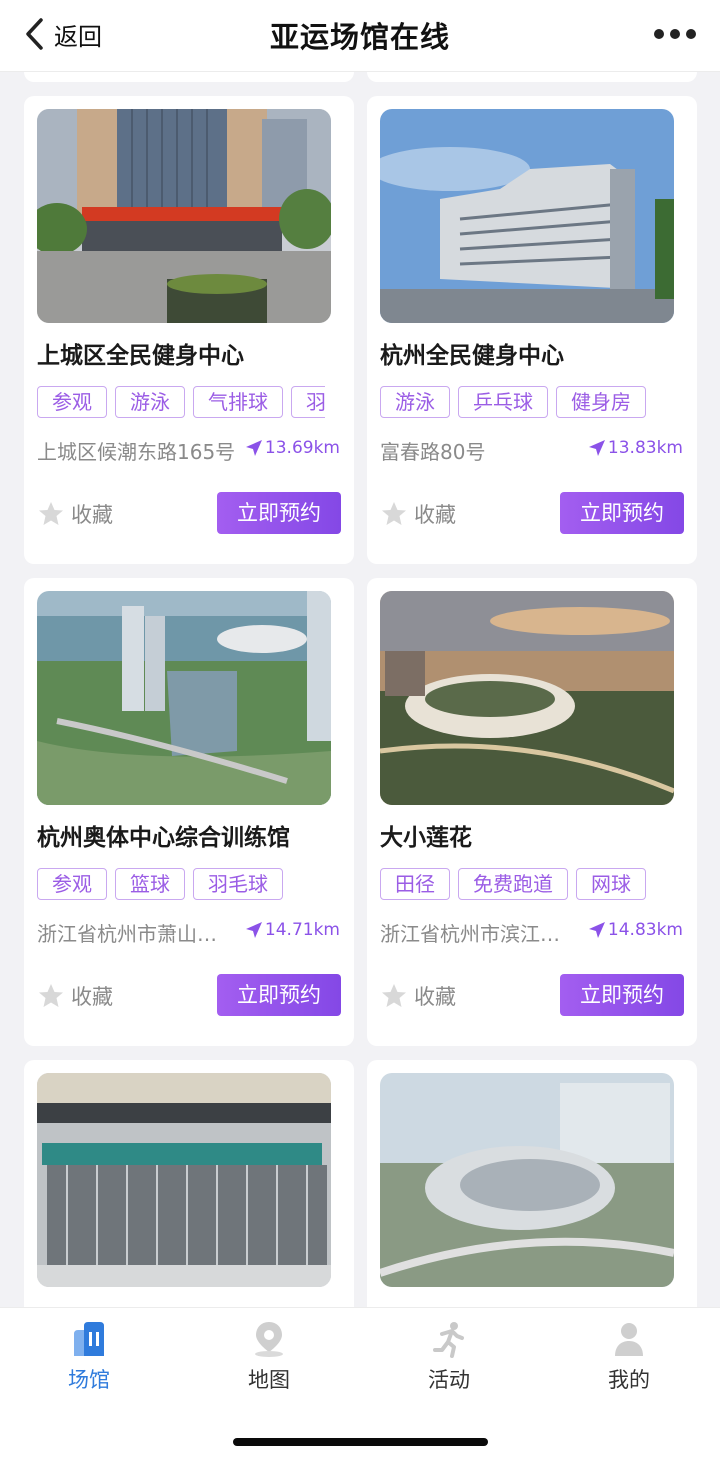  I want to click on venue-tag: 篮球, so click(150, 884).